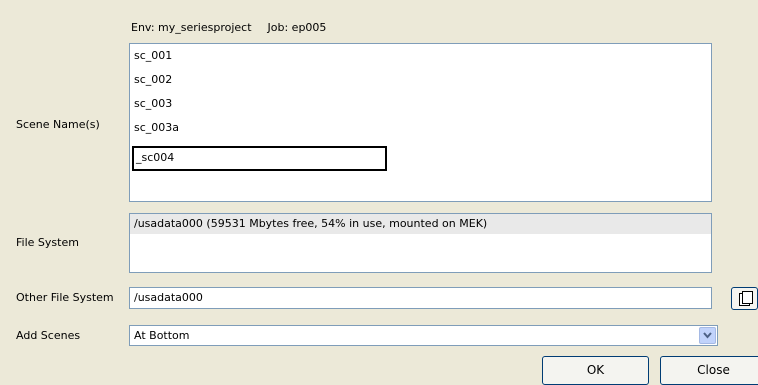 The height and width of the screenshot is (385, 758). What do you see at coordinates (420, 298) in the screenshot?
I see `other-file-system-input: /usadata000` at bounding box center [420, 298].